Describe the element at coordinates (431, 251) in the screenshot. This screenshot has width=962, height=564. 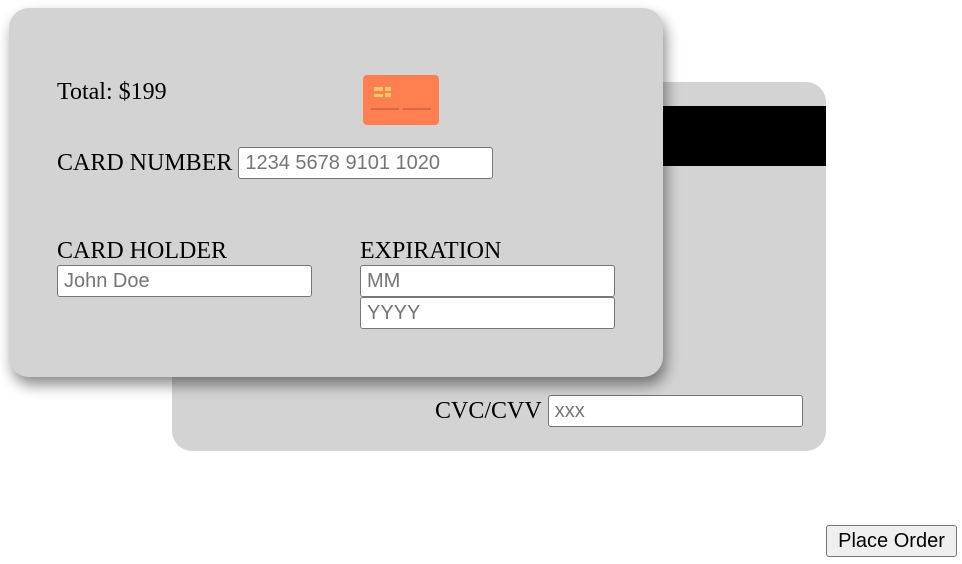
I see `expiration-label: EXPIRATION` at that location.